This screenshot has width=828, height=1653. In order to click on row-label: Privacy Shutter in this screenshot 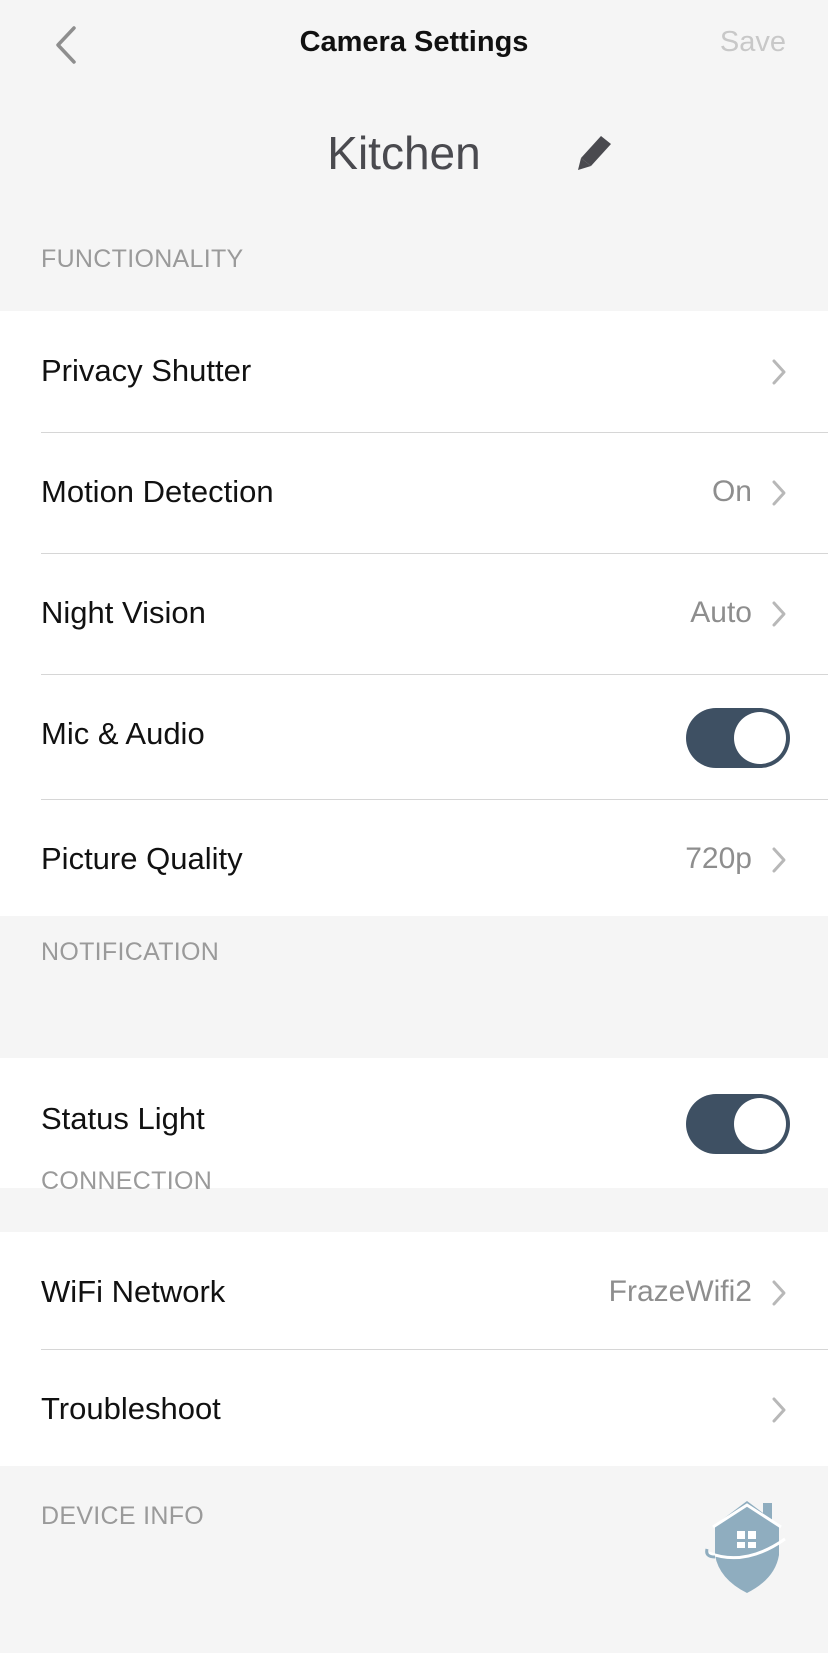, I will do `click(146, 370)`.